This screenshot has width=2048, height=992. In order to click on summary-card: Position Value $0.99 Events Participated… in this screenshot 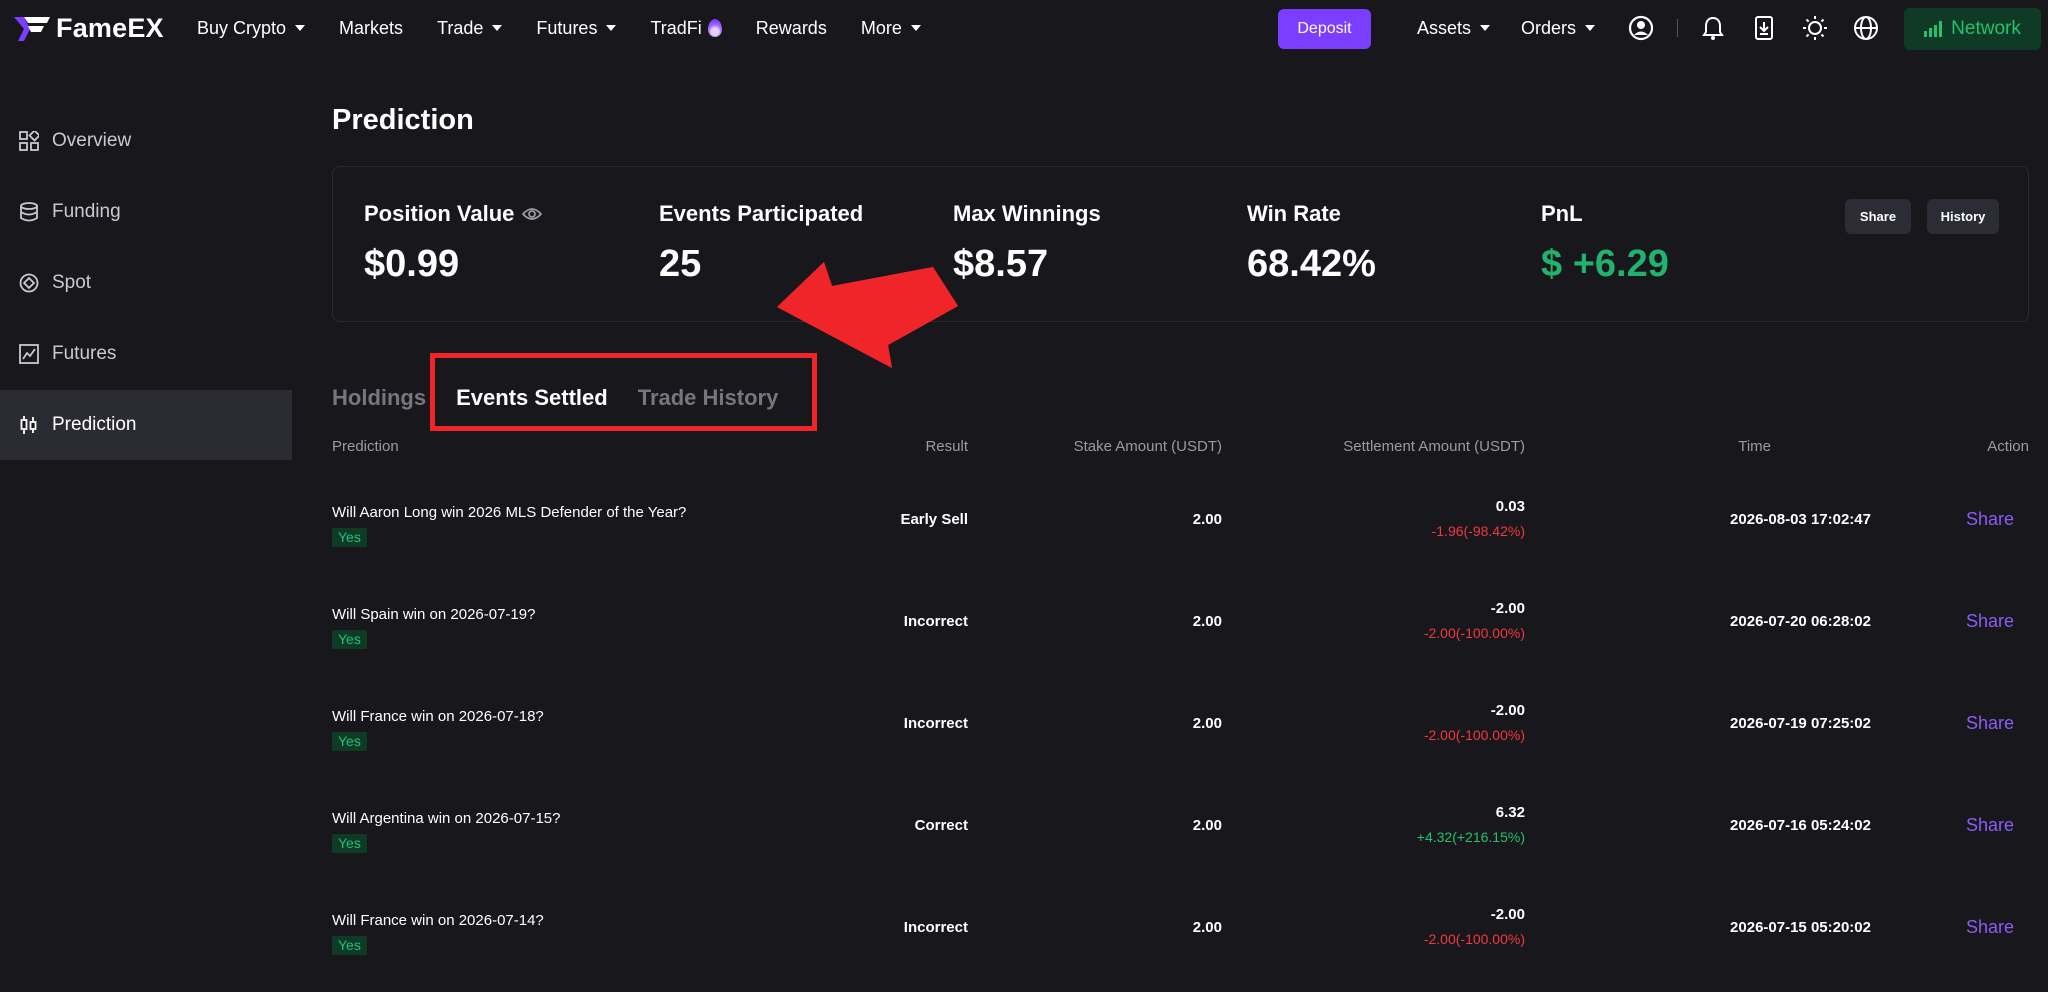, I will do `click(1180, 244)`.